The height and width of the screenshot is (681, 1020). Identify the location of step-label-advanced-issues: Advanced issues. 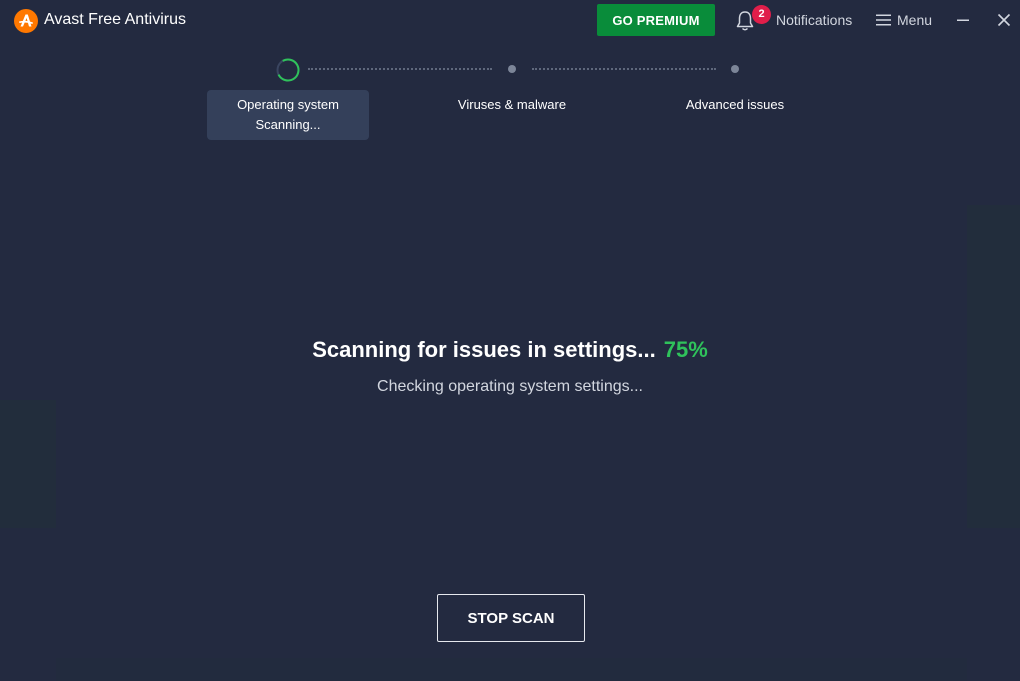
(735, 104).